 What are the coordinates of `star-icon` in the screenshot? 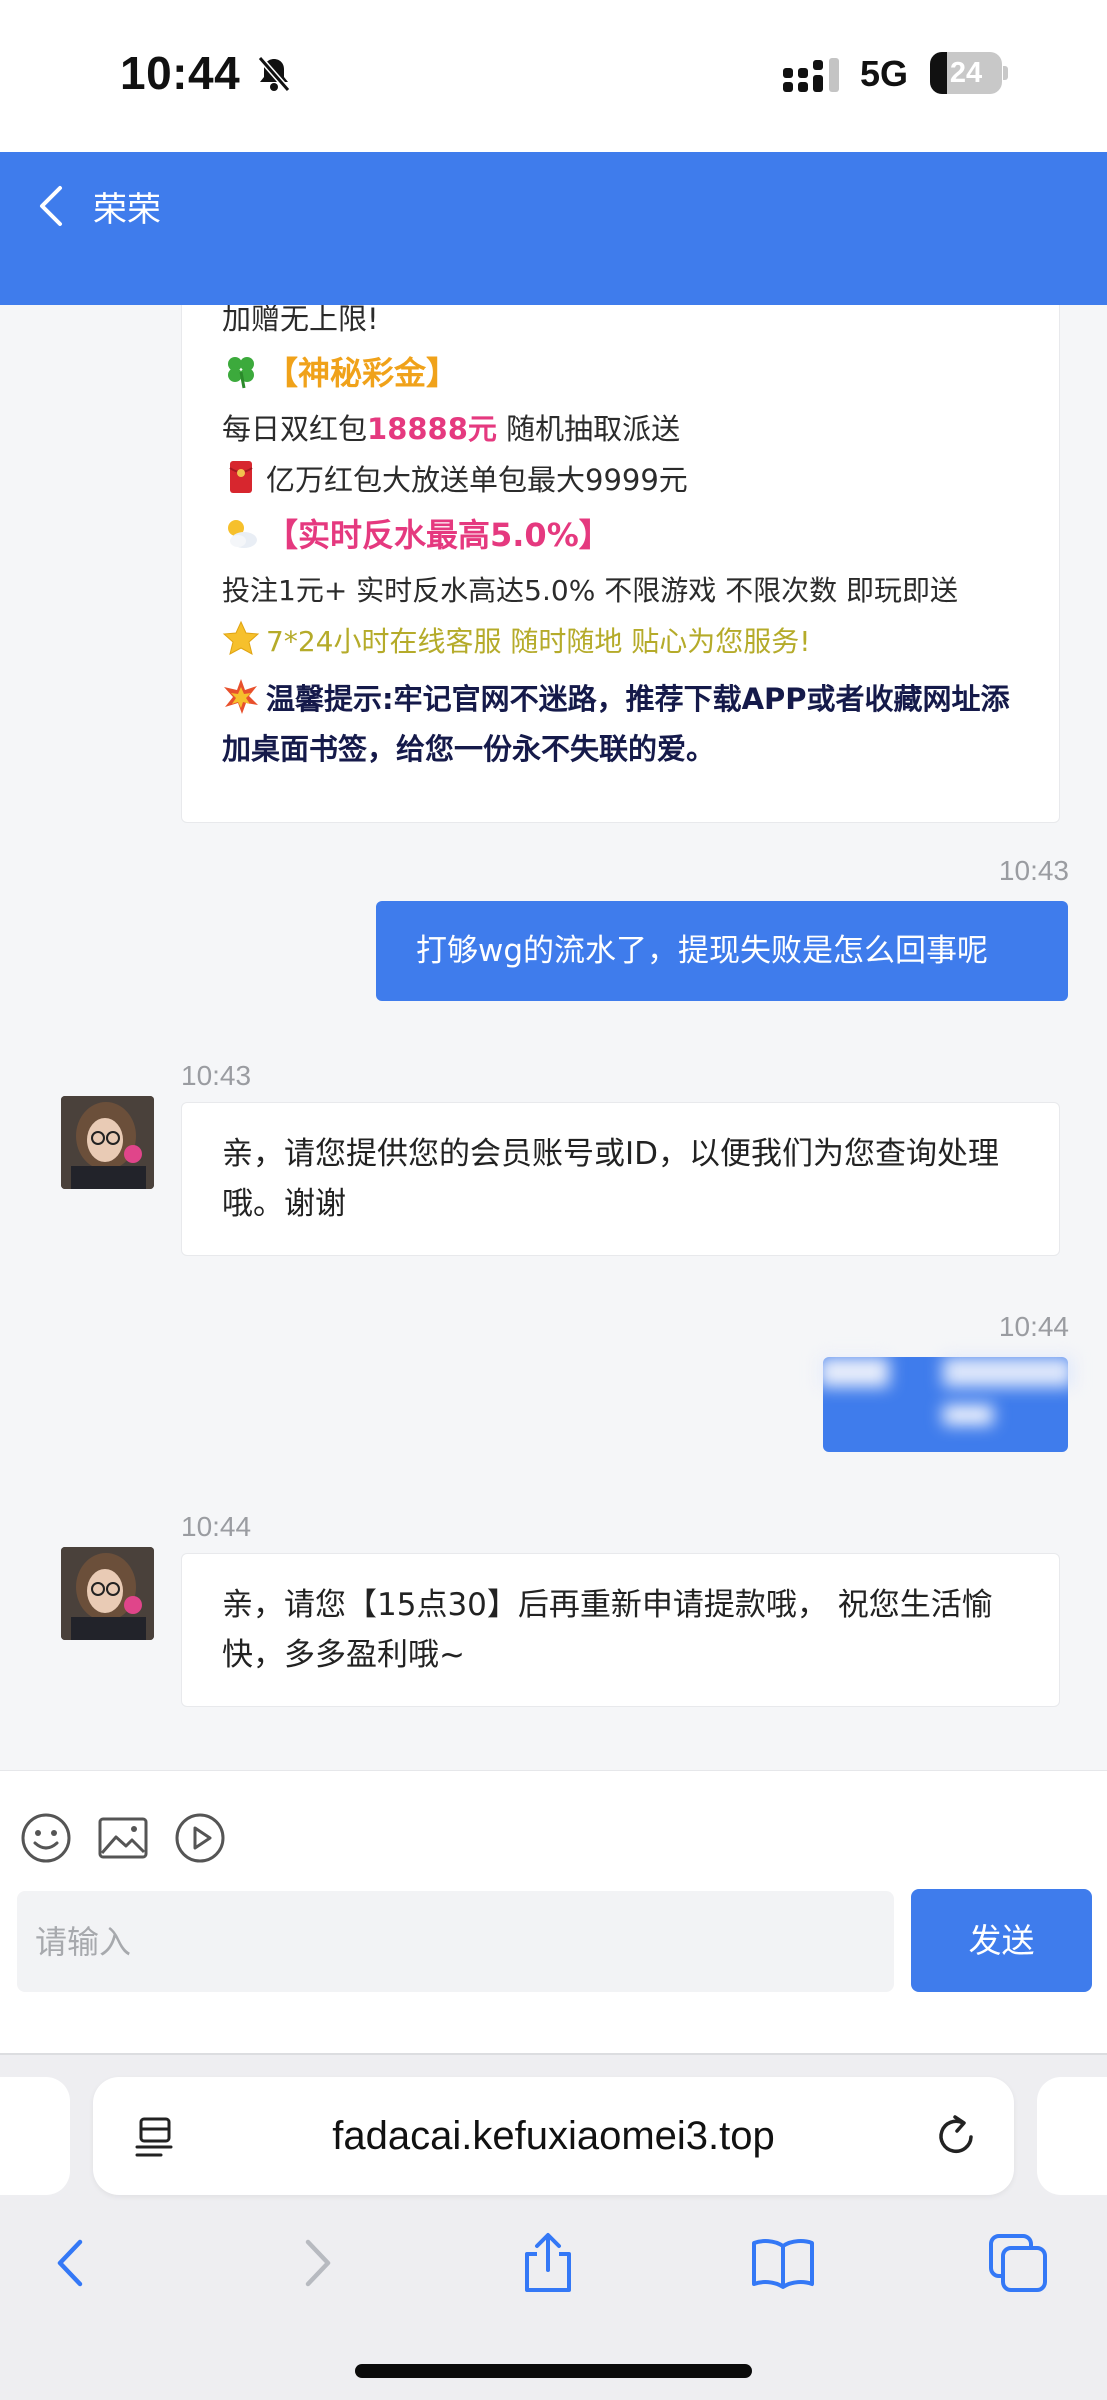 It's located at (241, 637).